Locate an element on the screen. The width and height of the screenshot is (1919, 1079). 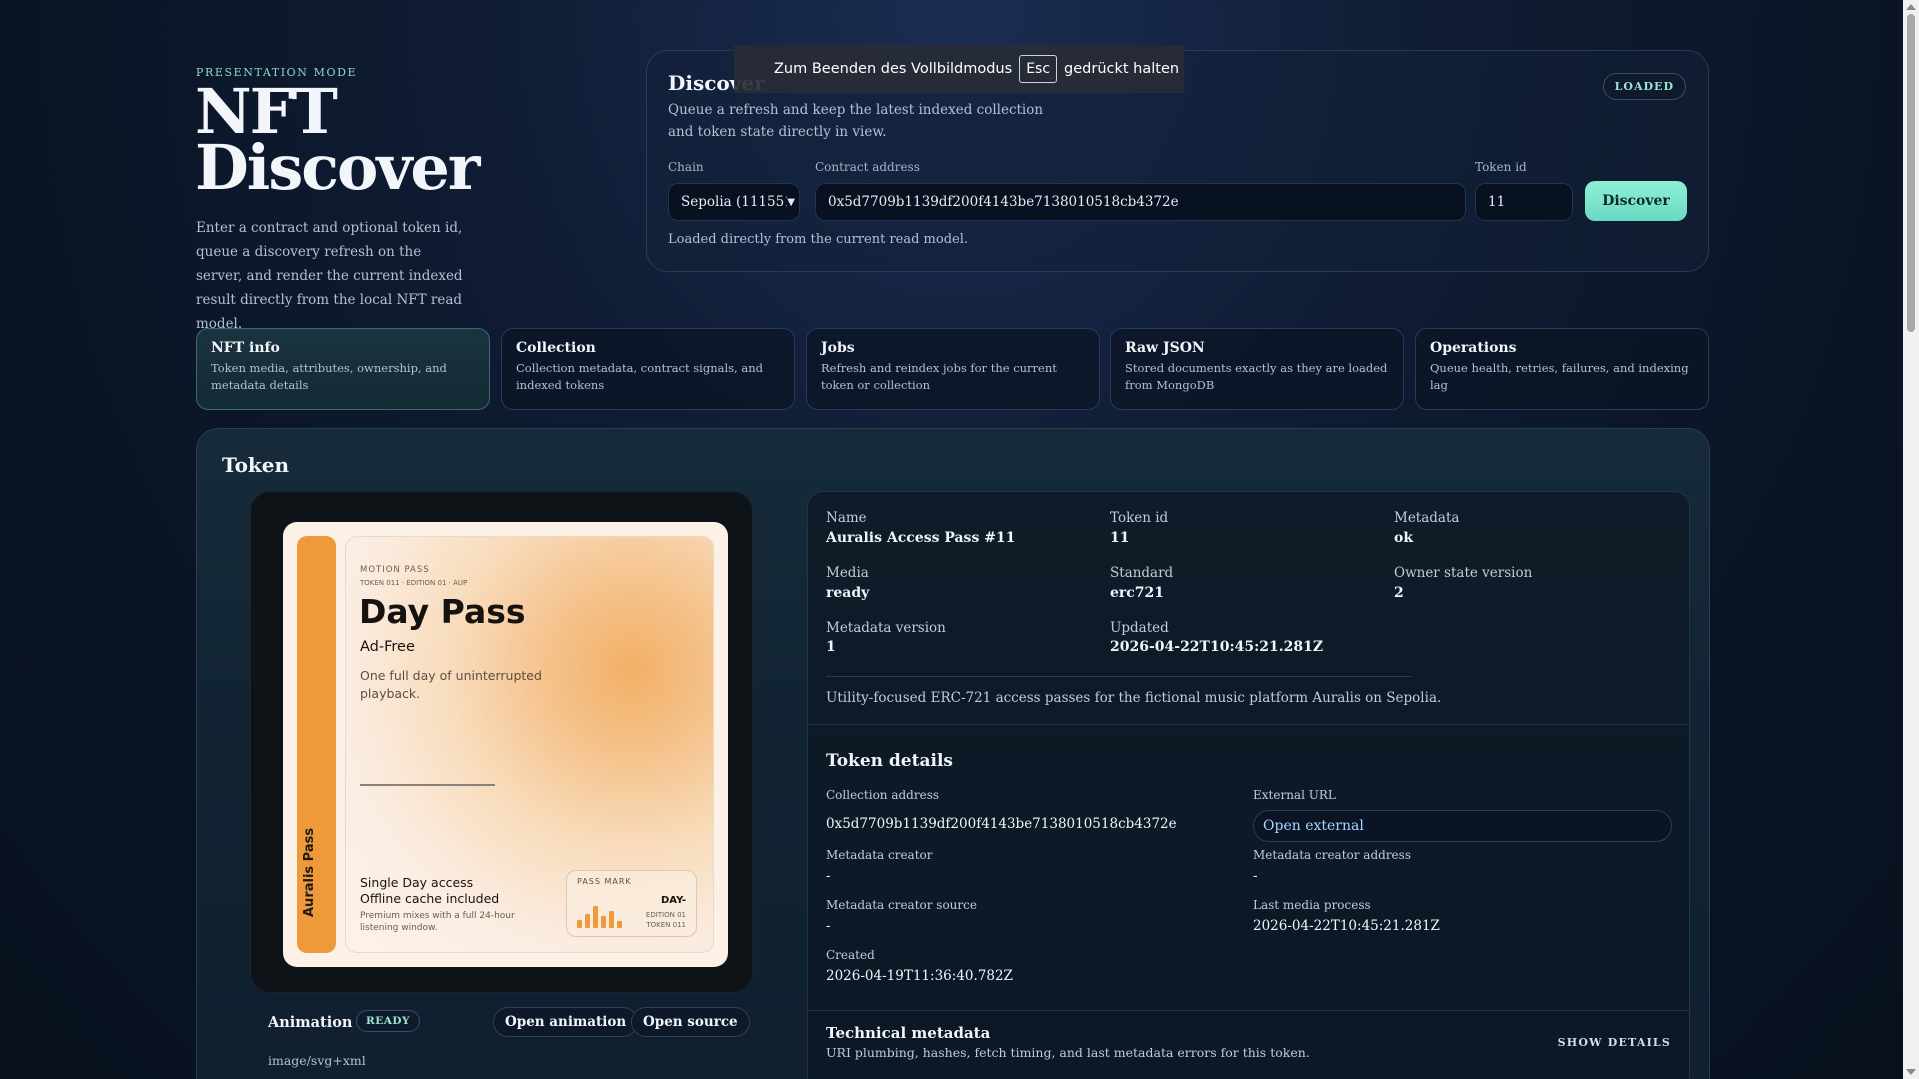
card-motion-sub: TOKEN 011 · EDITION 01 · AUP is located at coordinates (414, 583).